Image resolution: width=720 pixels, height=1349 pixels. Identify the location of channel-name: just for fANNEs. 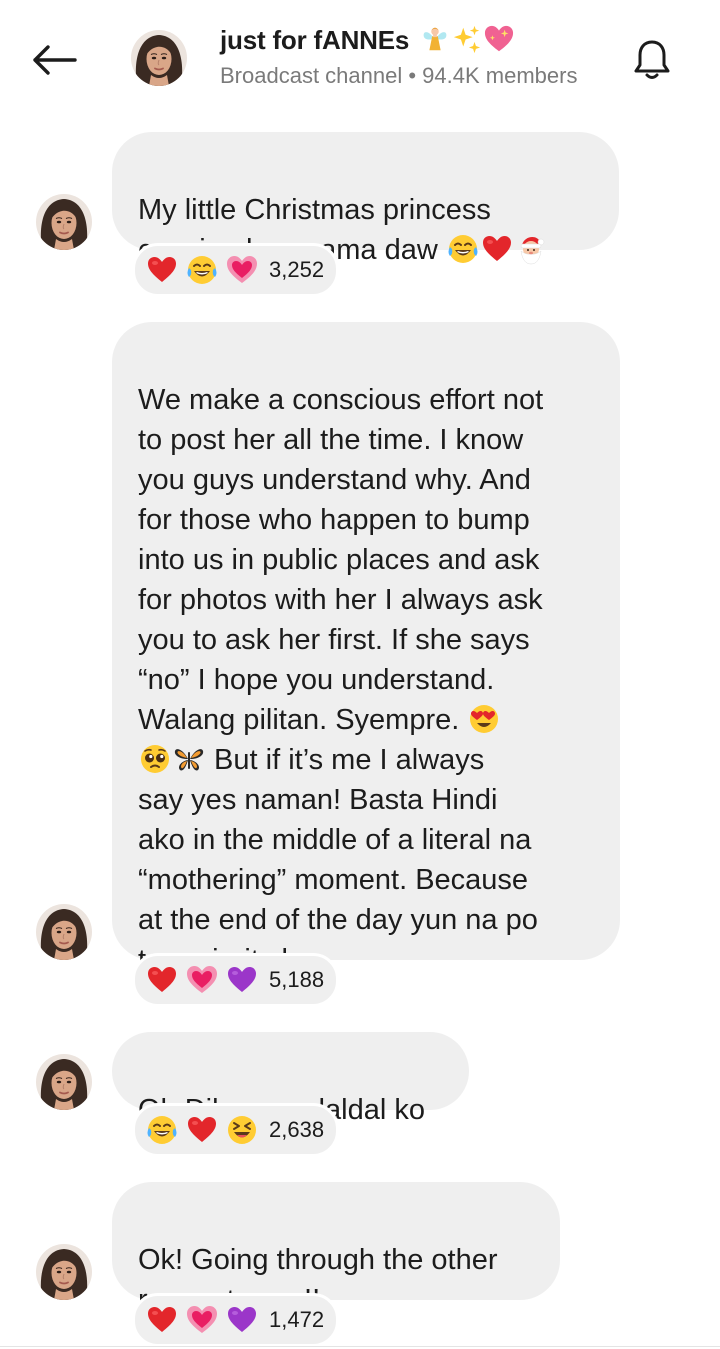
(315, 40).